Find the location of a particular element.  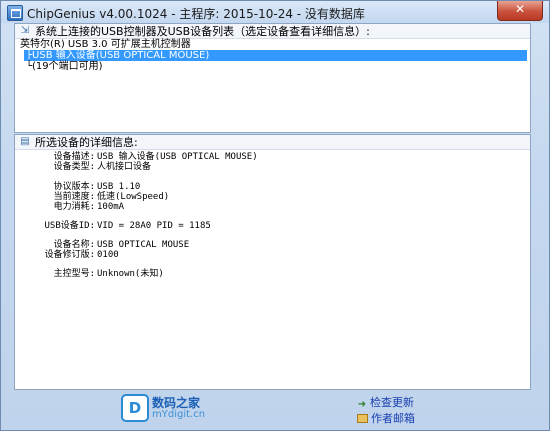

tree-item-controller: 英特尔(R) USB 3.0 可扩展主机控制器 is located at coordinates (272, 44).